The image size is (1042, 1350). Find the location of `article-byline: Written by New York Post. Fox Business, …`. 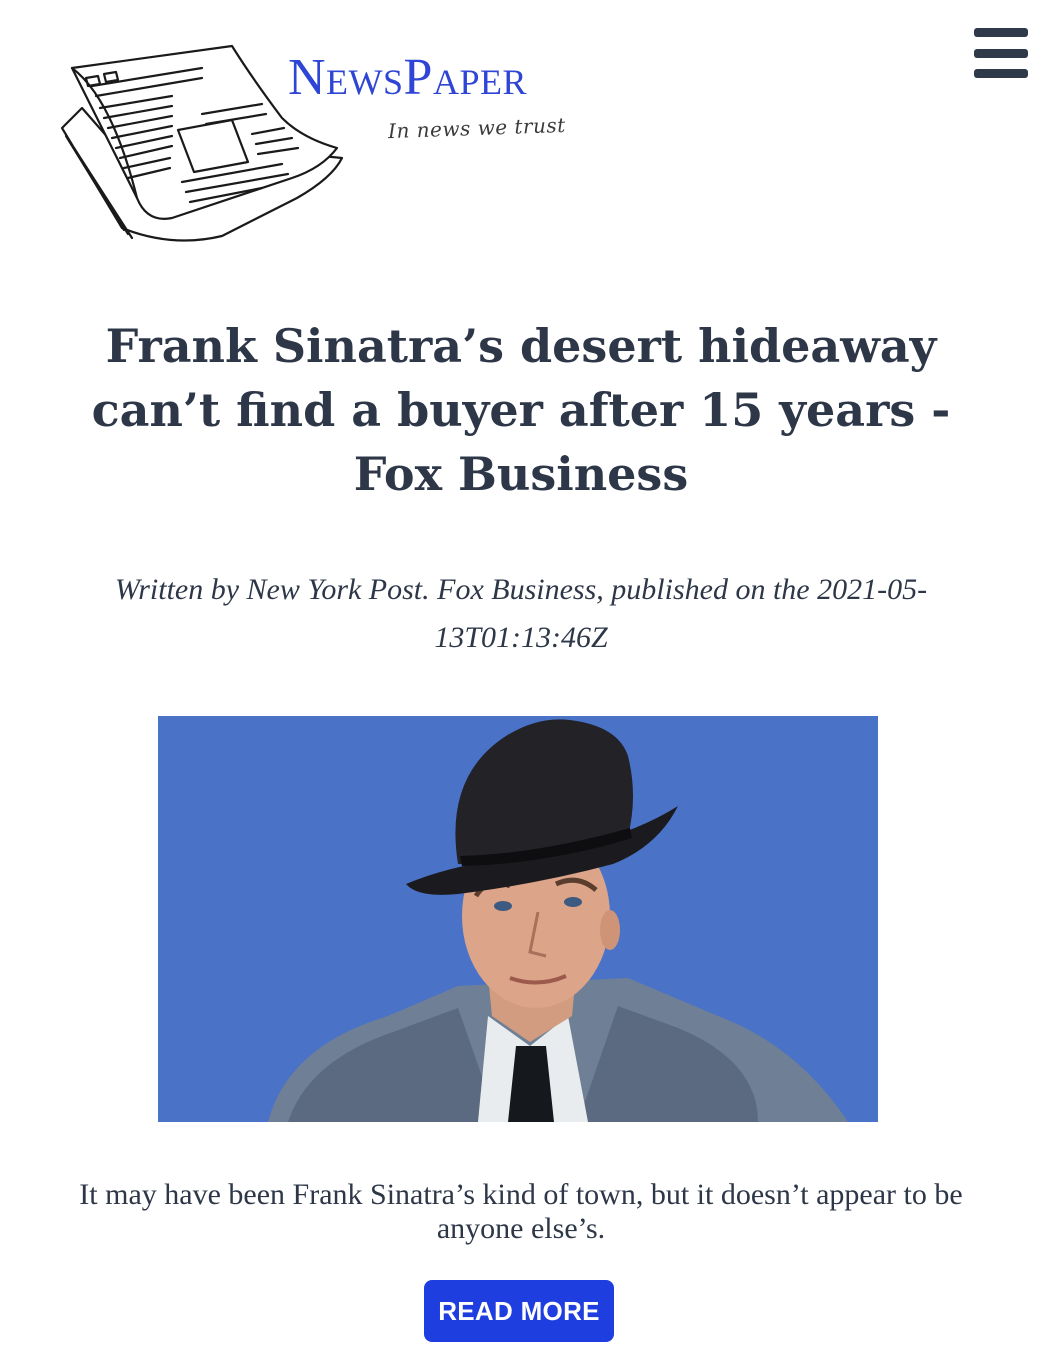

article-byline: Written by New York Post. Fox Business, … is located at coordinates (521, 613).